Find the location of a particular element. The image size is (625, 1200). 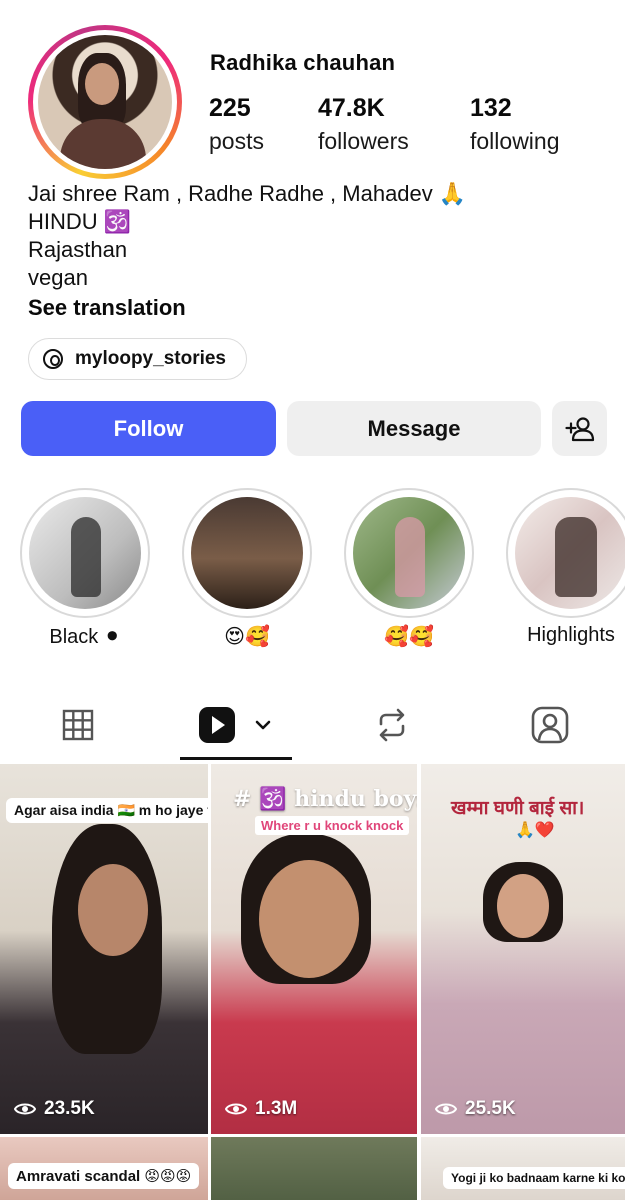

followers-count: 47.8K is located at coordinates (351, 108).